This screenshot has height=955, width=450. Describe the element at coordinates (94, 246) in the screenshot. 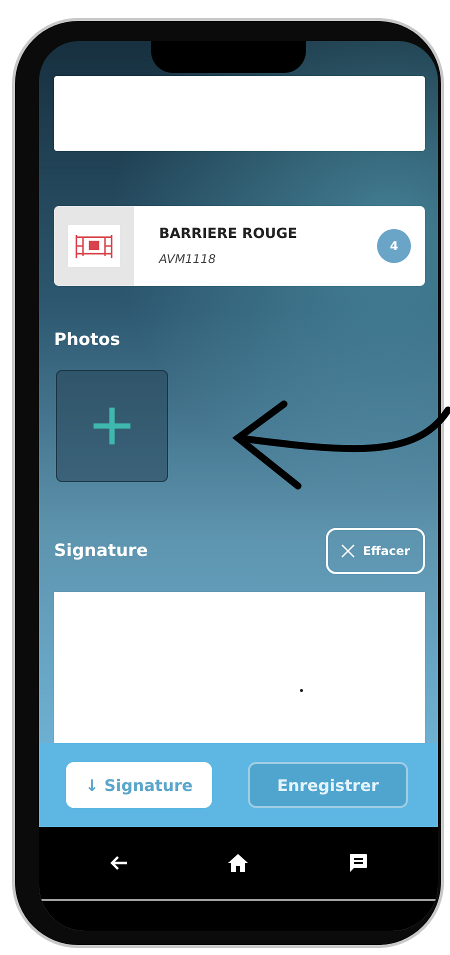

I see `barrier-icon` at that location.